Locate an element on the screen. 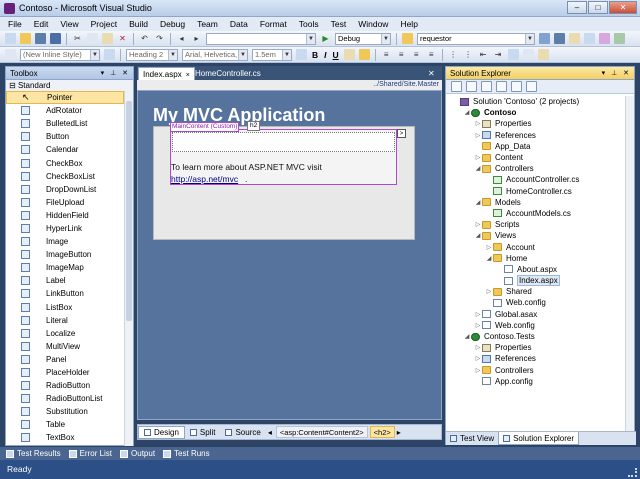 Image resolution: width=640 pixels, height=479 pixels. image-icon is located at coordinates (543, 54).